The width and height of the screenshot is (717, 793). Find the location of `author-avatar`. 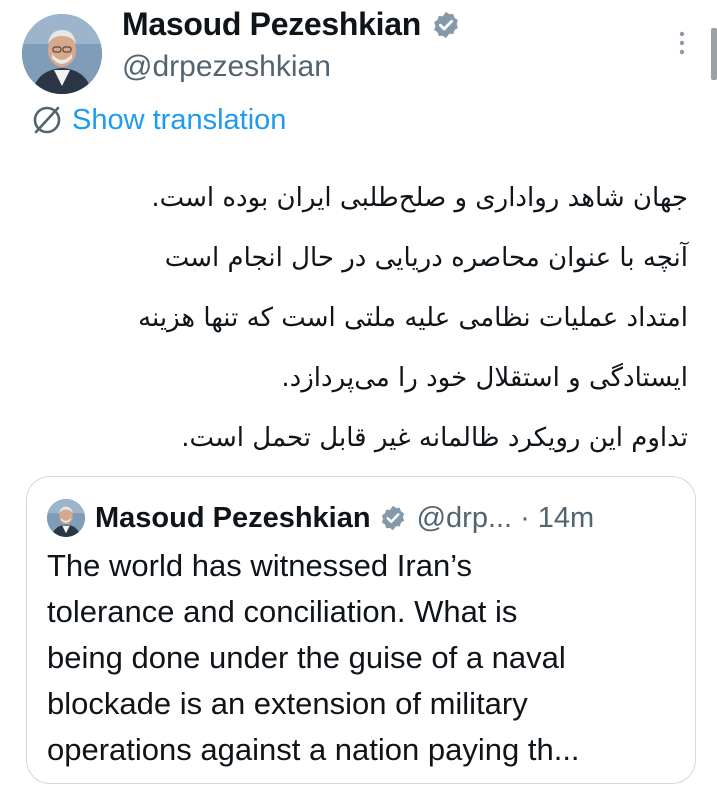

author-avatar is located at coordinates (62, 54).